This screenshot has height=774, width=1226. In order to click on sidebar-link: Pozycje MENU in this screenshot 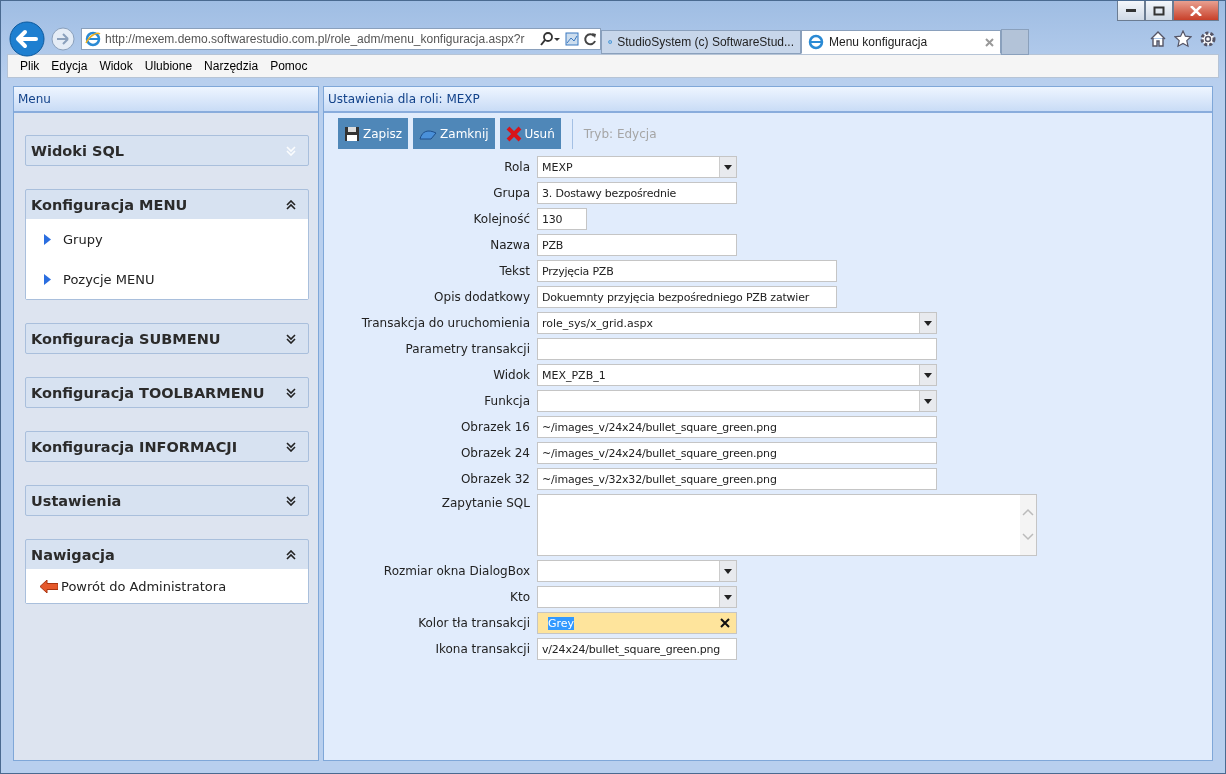, I will do `click(167, 279)`.